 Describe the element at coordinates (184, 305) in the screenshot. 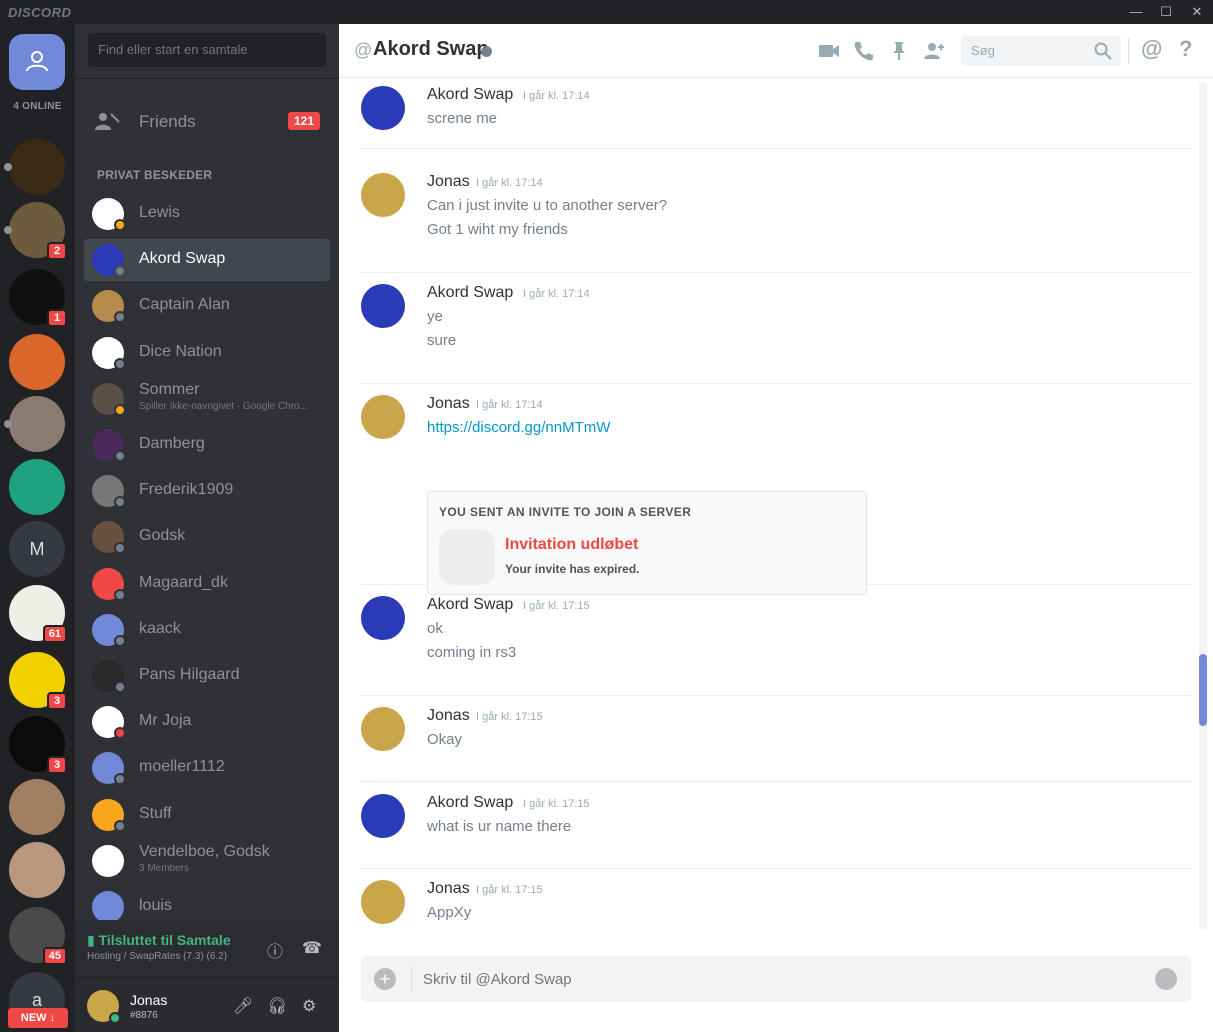

I see `dm-name: Captain Alan` at that location.